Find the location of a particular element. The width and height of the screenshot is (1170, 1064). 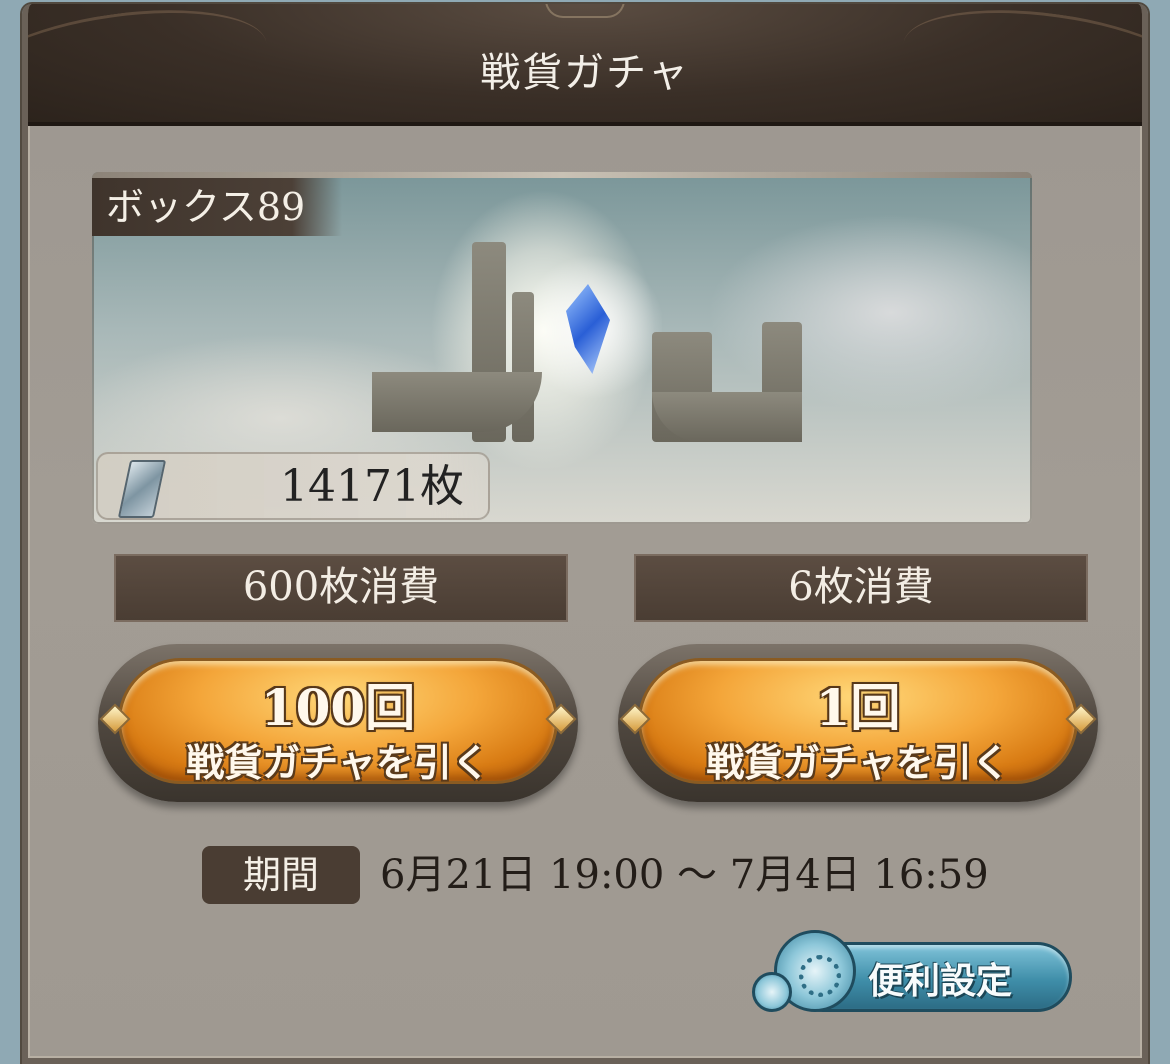

panel-header: 戦貨ガチャ is located at coordinates (585, 69).